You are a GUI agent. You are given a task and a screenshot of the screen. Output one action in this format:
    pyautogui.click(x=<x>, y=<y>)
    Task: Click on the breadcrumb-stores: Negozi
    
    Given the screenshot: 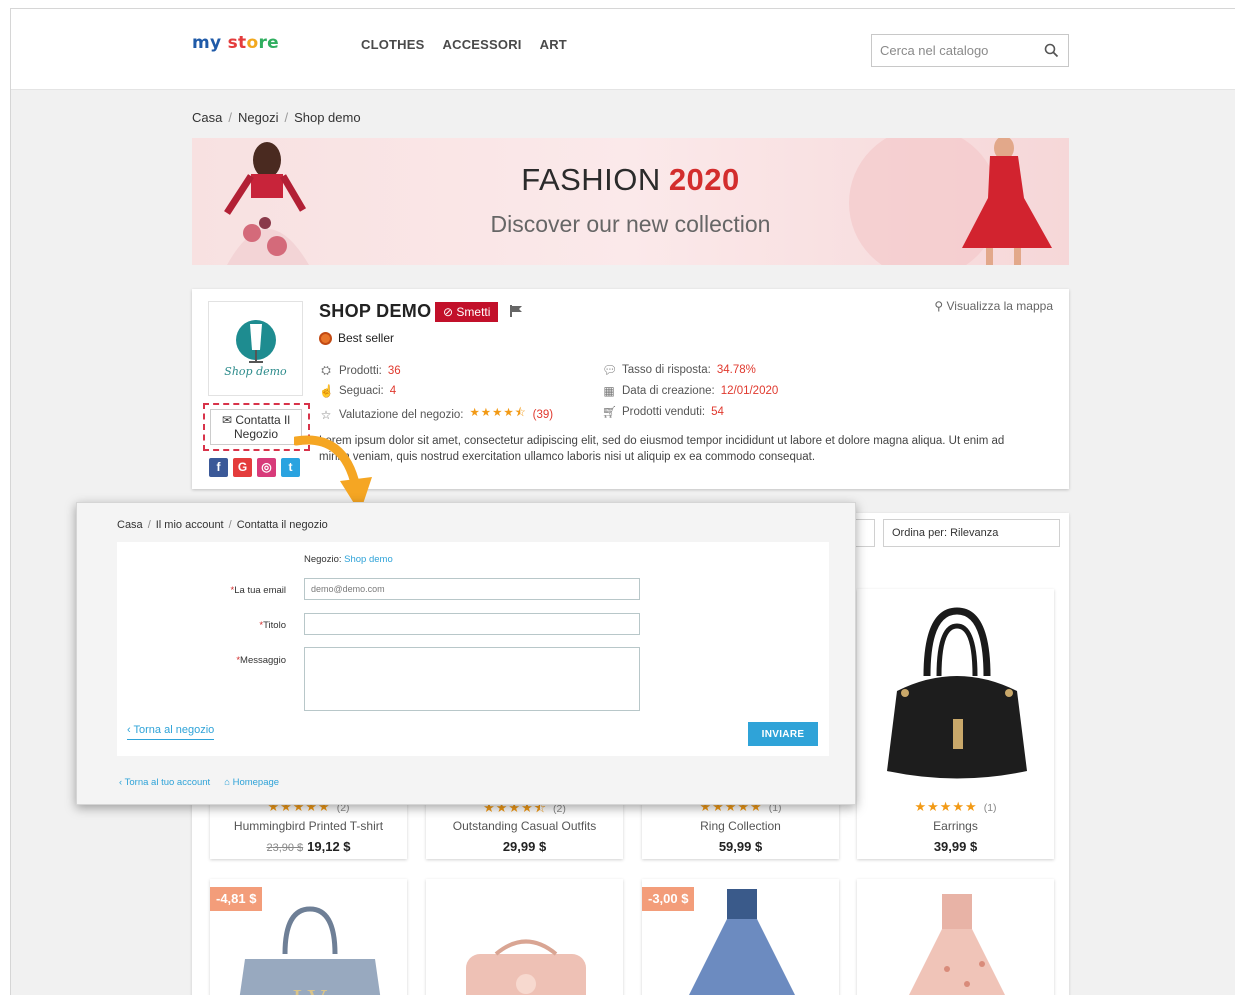 What is the action you would take?
    pyautogui.click(x=258, y=117)
    